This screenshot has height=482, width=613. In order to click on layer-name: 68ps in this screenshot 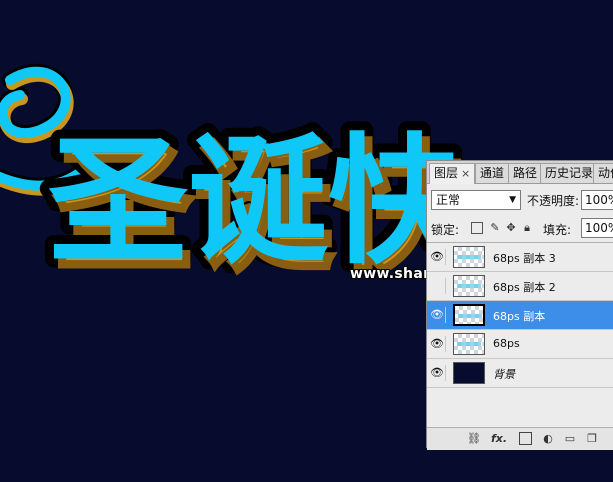, I will do `click(506, 343)`.